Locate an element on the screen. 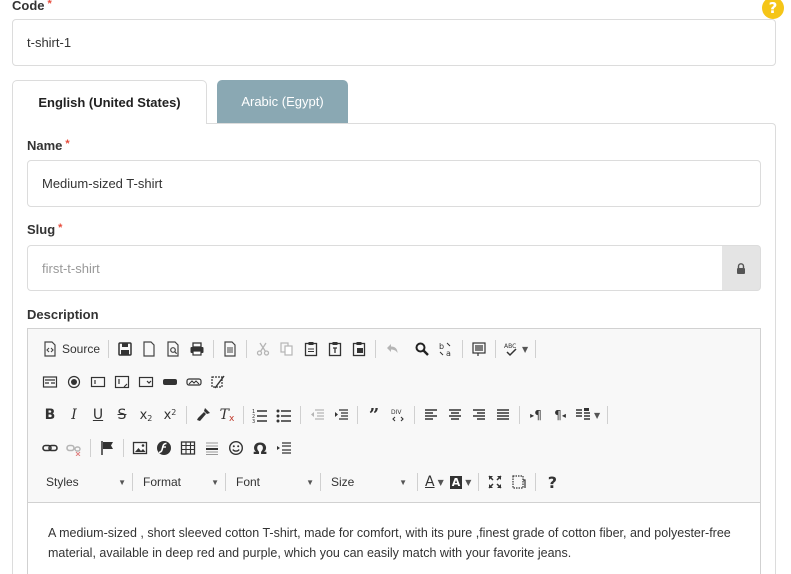  new-page-icon is located at coordinates (149, 349).